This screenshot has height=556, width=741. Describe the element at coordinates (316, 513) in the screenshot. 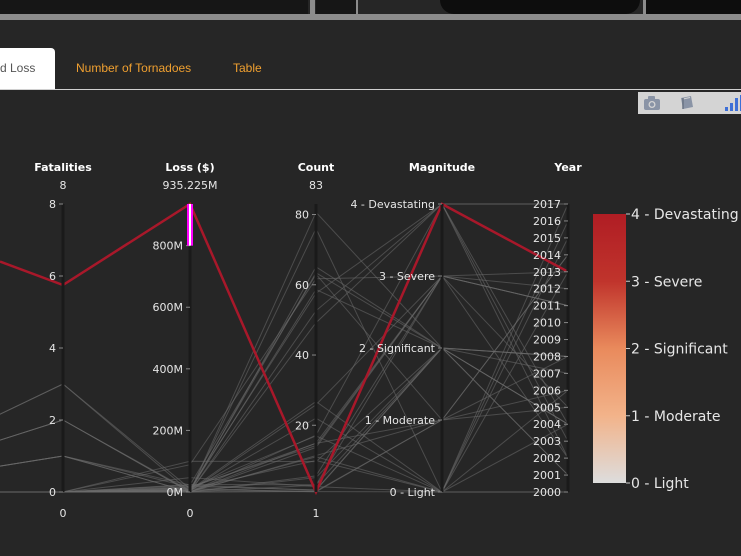

I see `axis-min-label: 1` at that location.